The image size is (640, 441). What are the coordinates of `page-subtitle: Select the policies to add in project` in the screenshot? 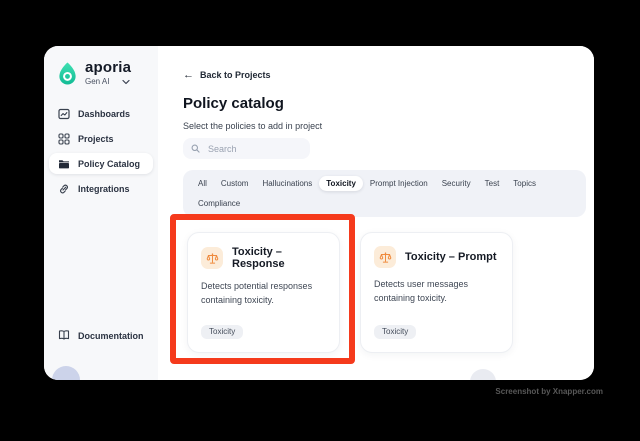 It's located at (253, 126).